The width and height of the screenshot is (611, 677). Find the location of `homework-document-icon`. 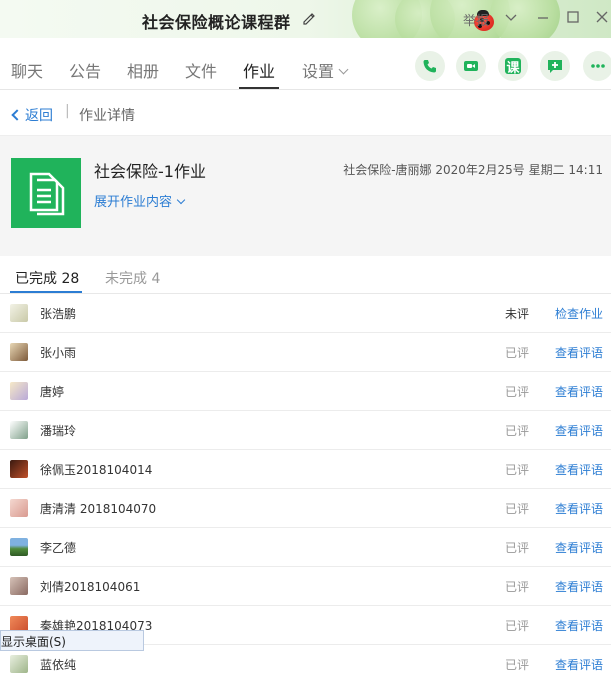

homework-document-icon is located at coordinates (46, 193).